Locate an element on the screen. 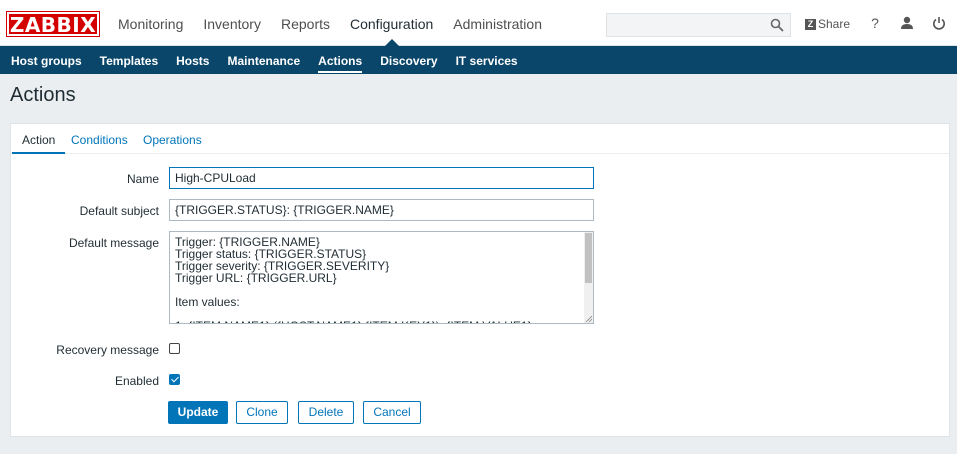  zabbix-logo: ZABBIX is located at coordinates (53, 24).